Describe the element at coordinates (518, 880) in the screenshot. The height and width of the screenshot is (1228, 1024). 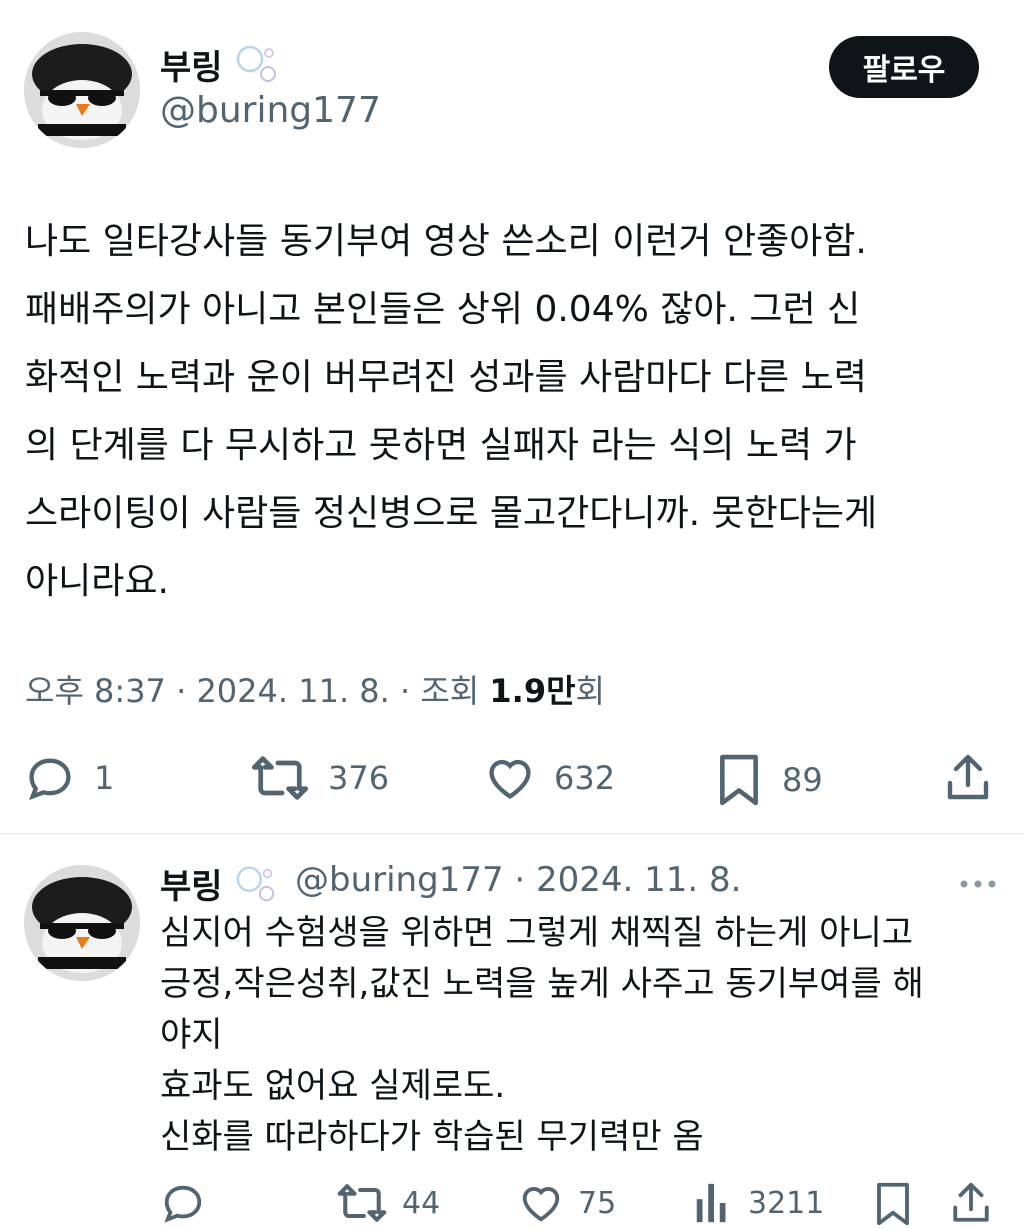
I see `reply-handle-date: @buring177 · 2024. 11. 8.` at that location.